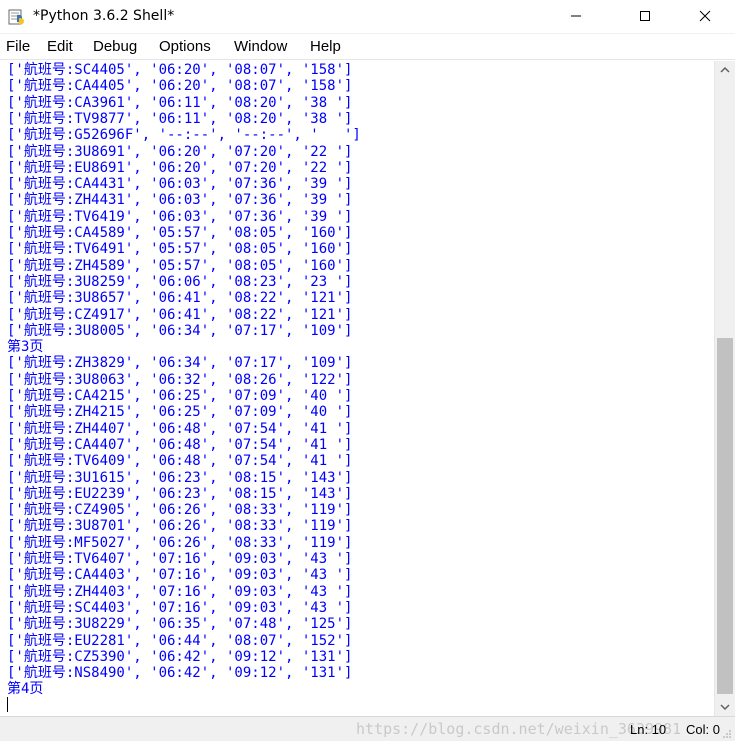 The width and height of the screenshot is (735, 741). Describe the element at coordinates (180, 265) in the screenshot. I see `output-line: ['航班号:ZH4589', '05:57', '08:05', '160']` at that location.